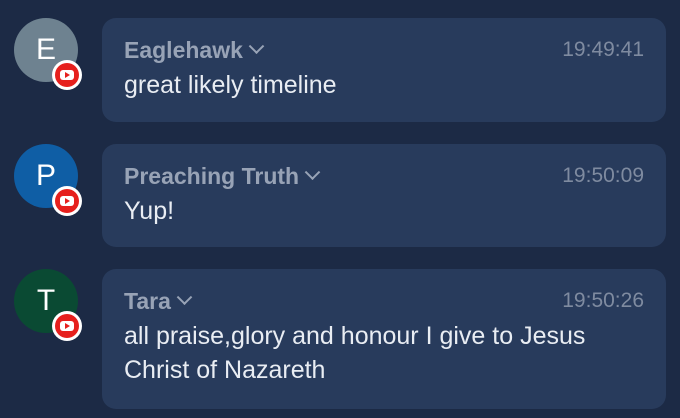 The image size is (680, 418). What do you see at coordinates (183, 49) in the screenshot?
I see `author-name: Eaglehawk` at bounding box center [183, 49].